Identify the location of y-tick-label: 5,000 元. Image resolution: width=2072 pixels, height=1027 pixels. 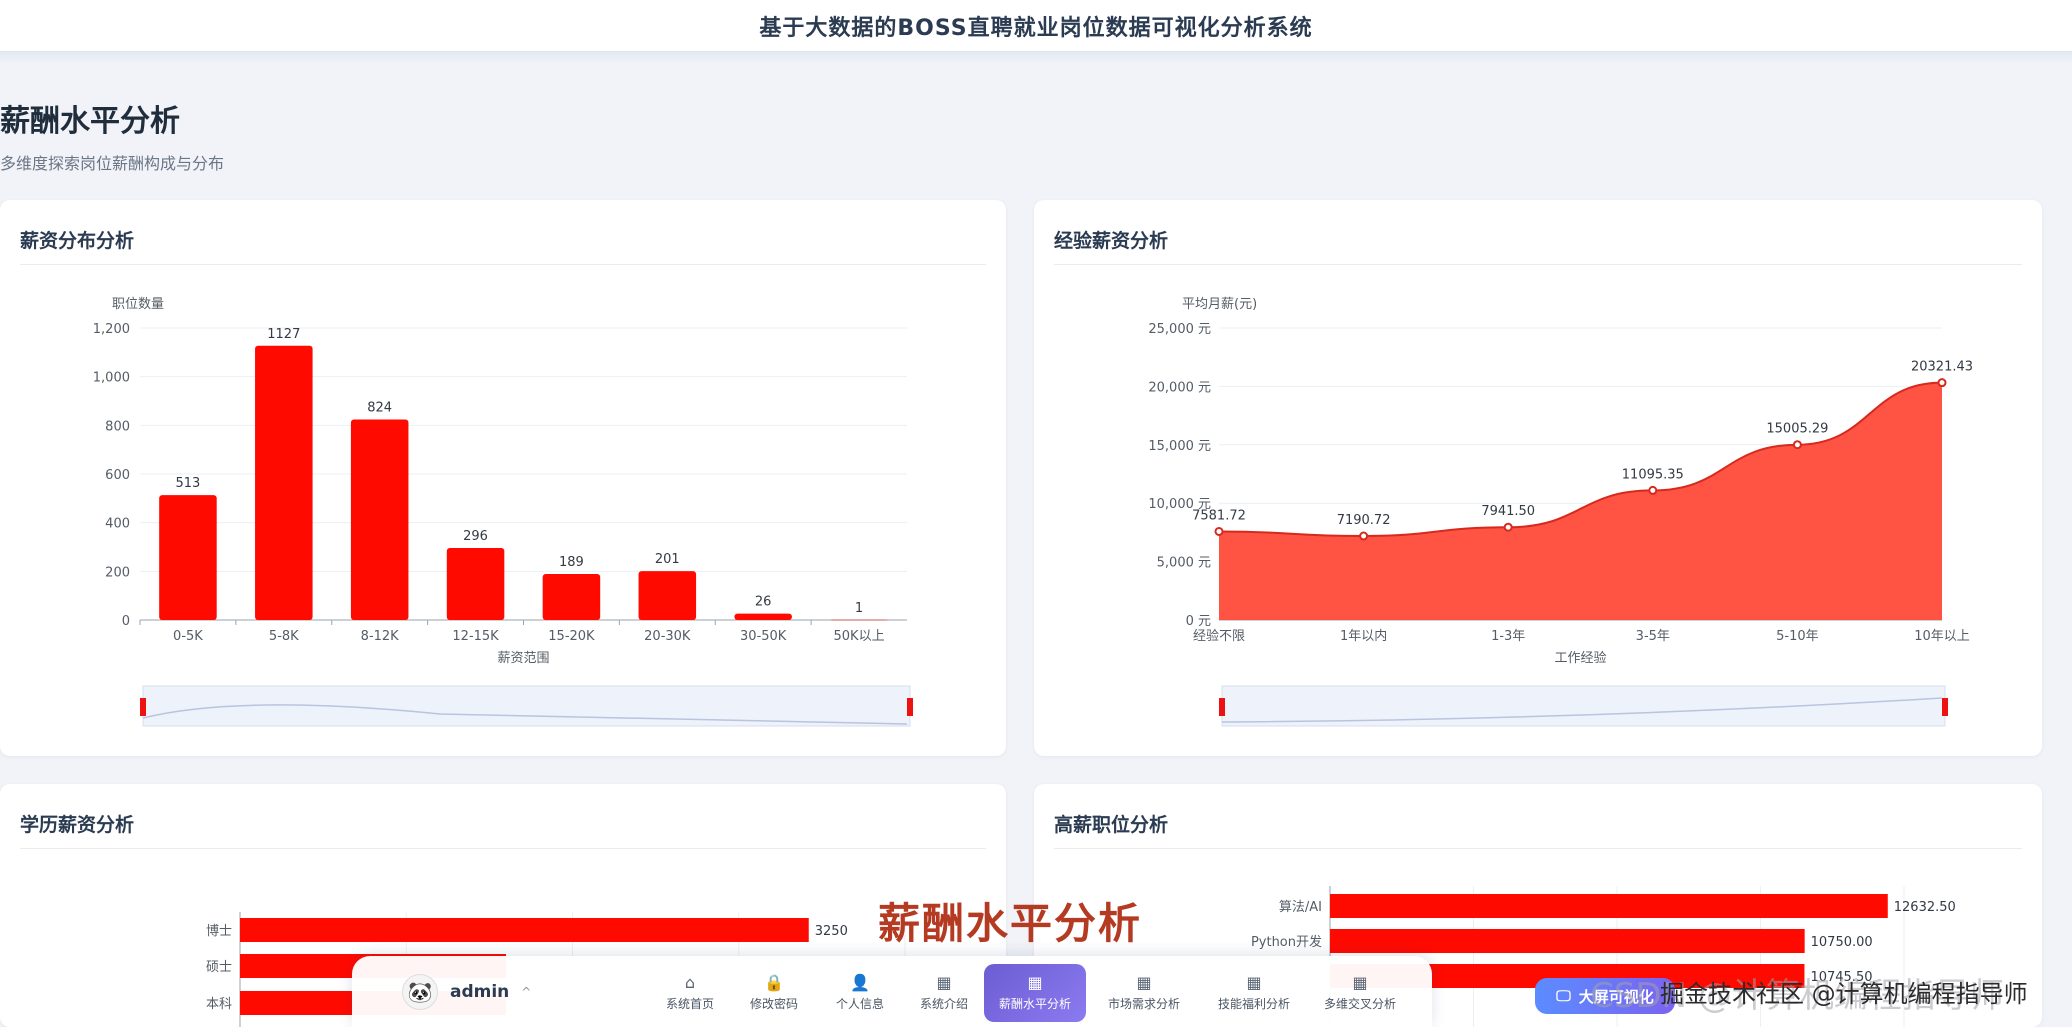
(1184, 563).